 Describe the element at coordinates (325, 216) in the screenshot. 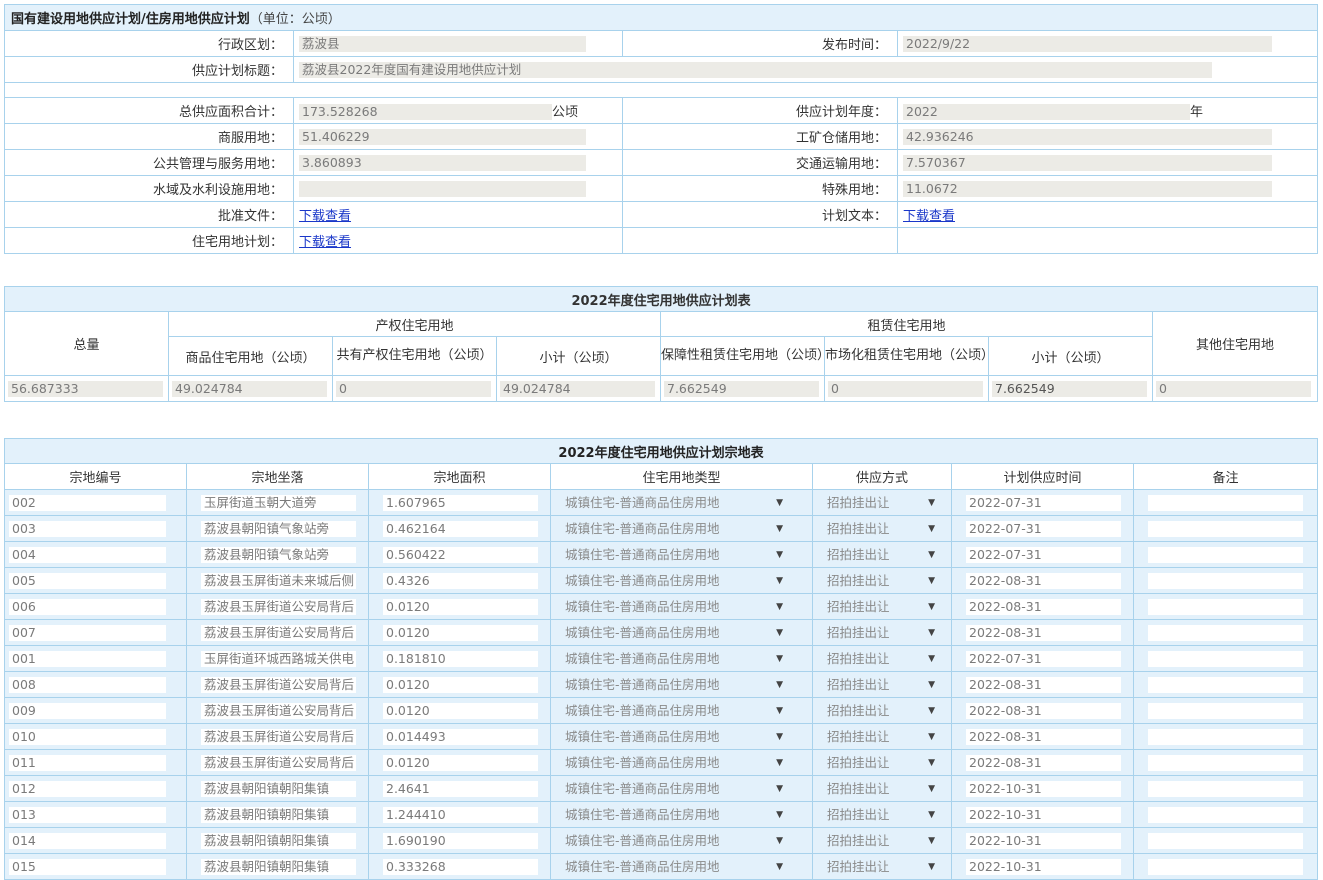

I see `approval-doc-download-link: 下载查看` at that location.